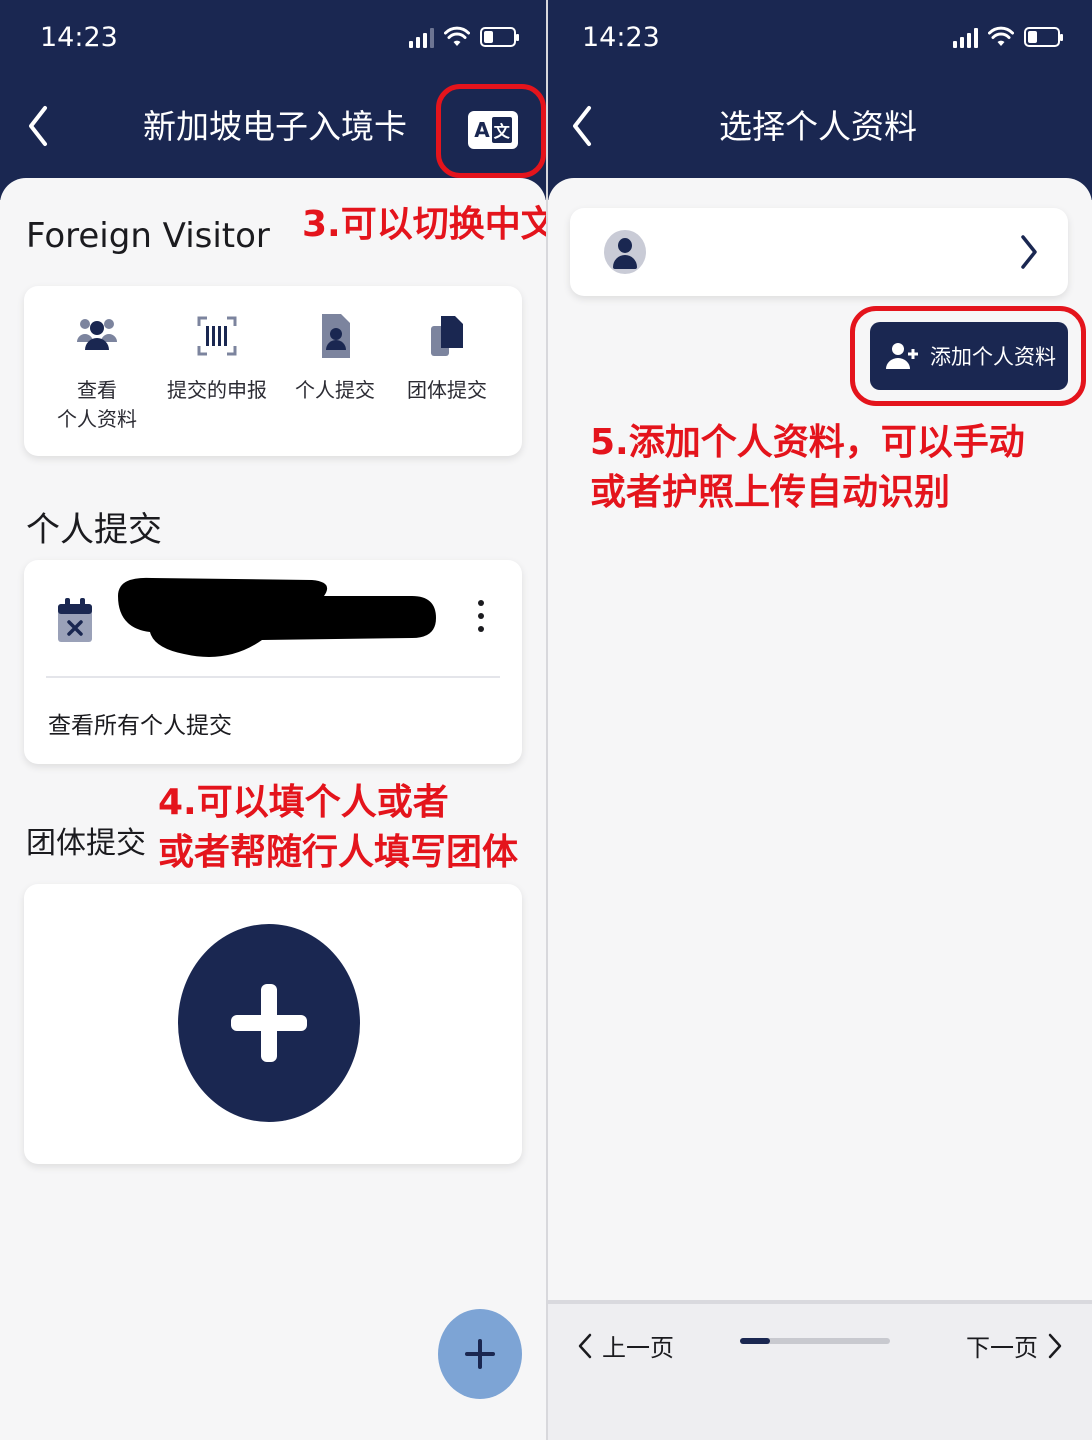 This screenshot has width=1092, height=1440. What do you see at coordinates (815, 1341) in the screenshot?
I see `progress-bar` at bounding box center [815, 1341].